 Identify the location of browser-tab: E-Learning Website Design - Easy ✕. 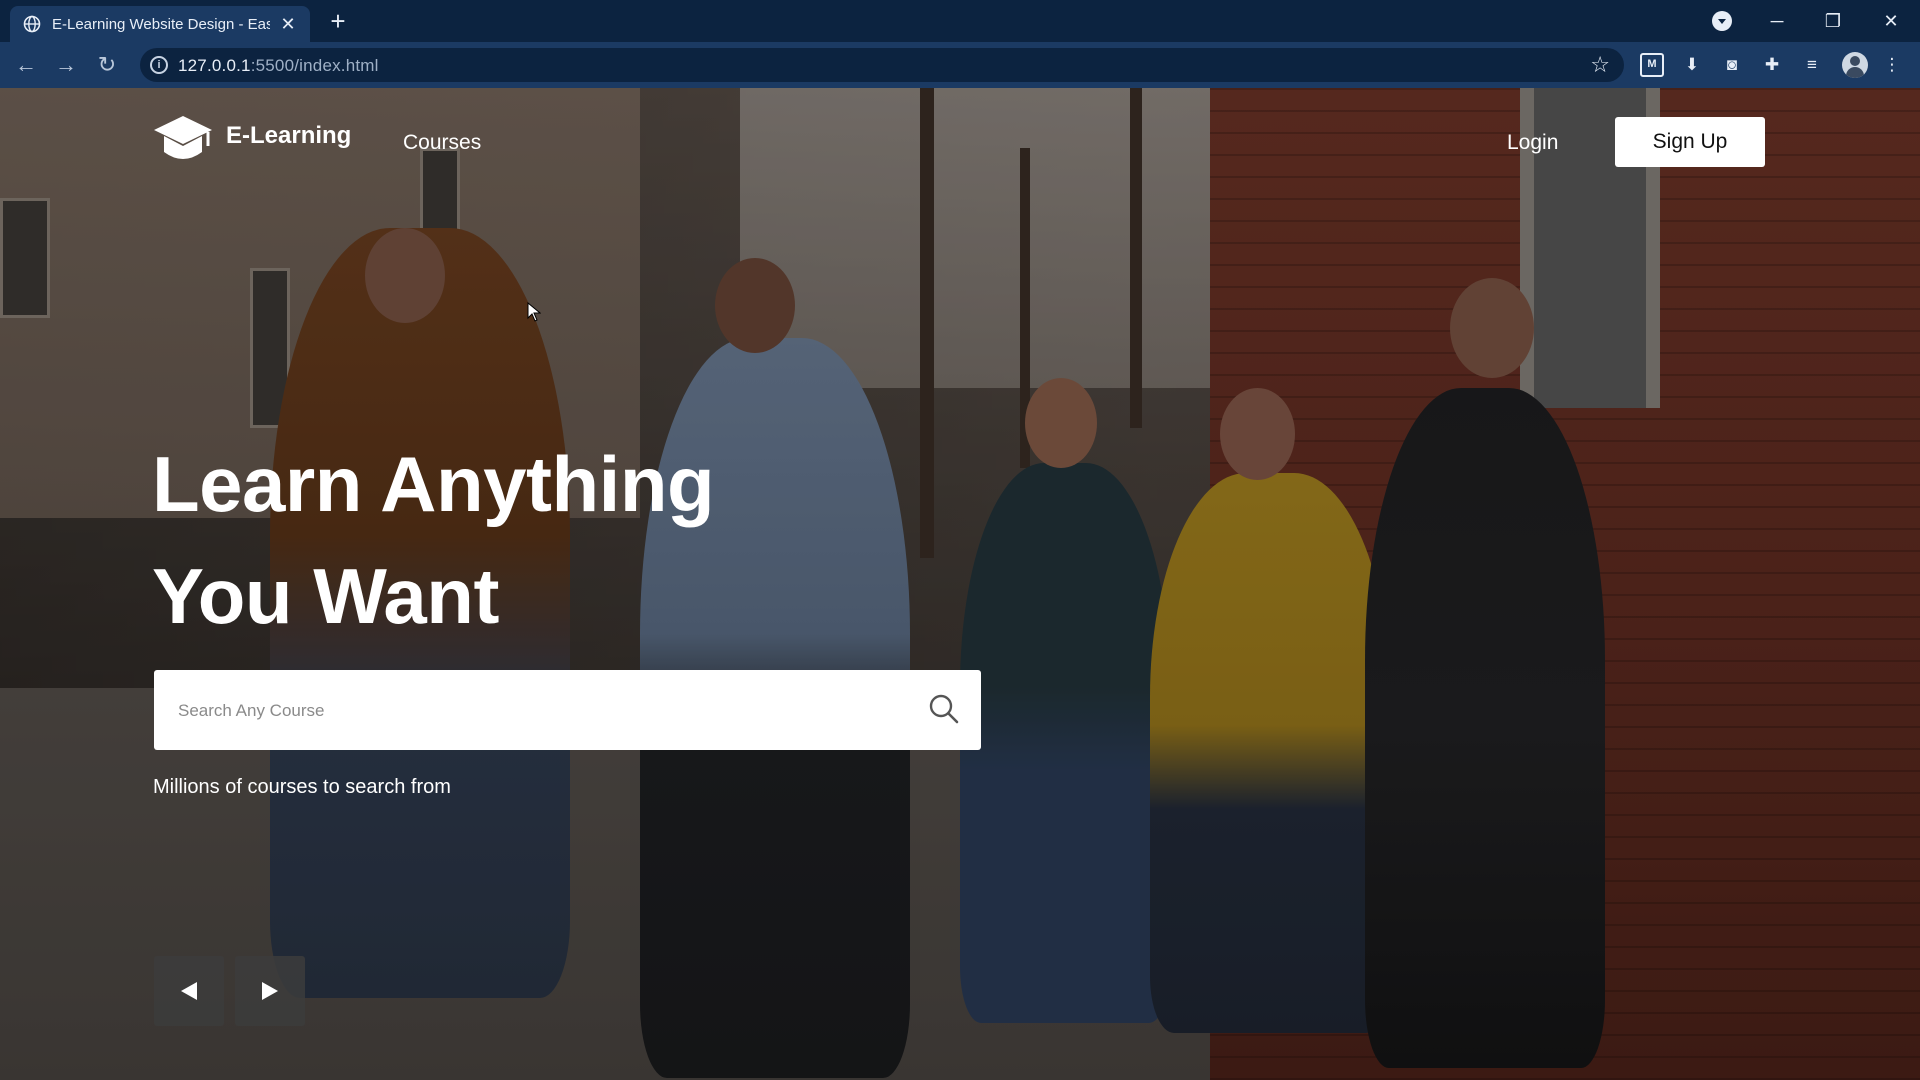
(160, 24).